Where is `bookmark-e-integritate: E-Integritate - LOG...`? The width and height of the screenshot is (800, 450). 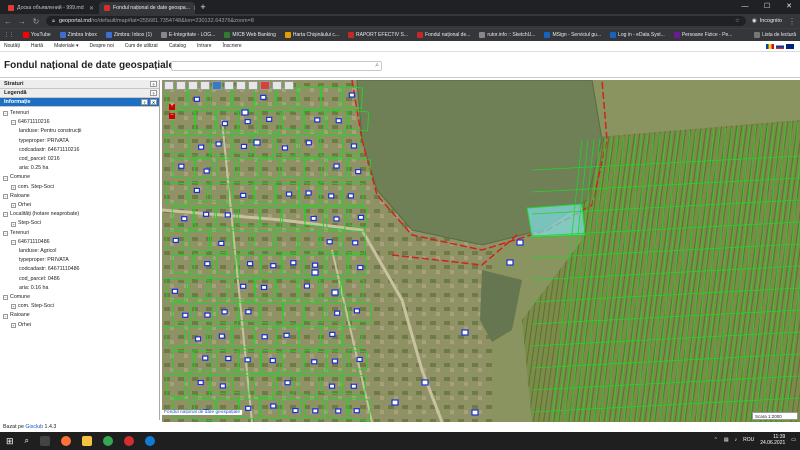 bookmark-e-integritate: E-Integritate - LOG... is located at coordinates (187, 35).